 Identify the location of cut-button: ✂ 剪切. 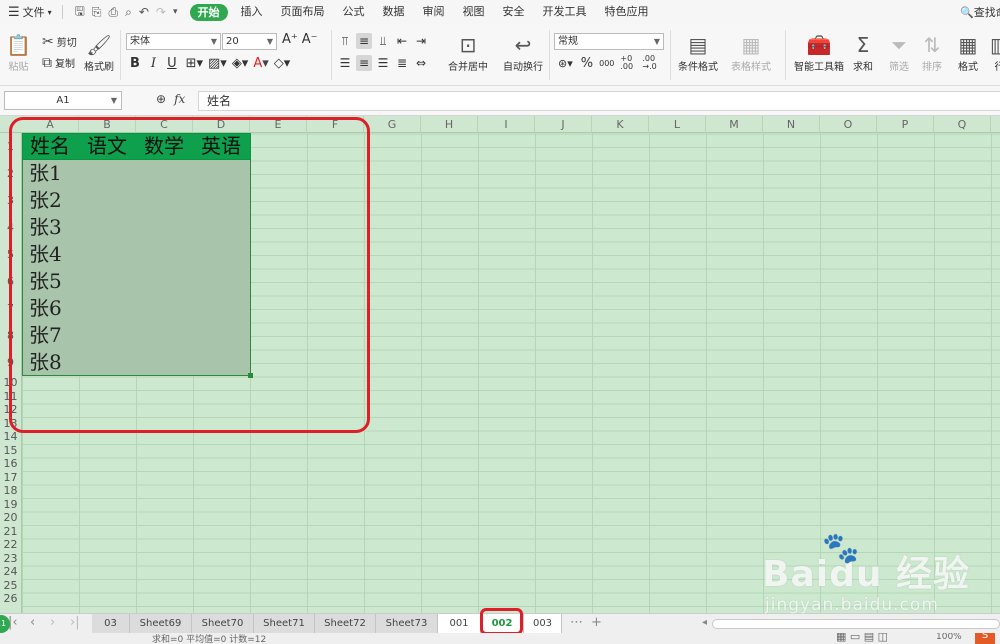
(59, 42).